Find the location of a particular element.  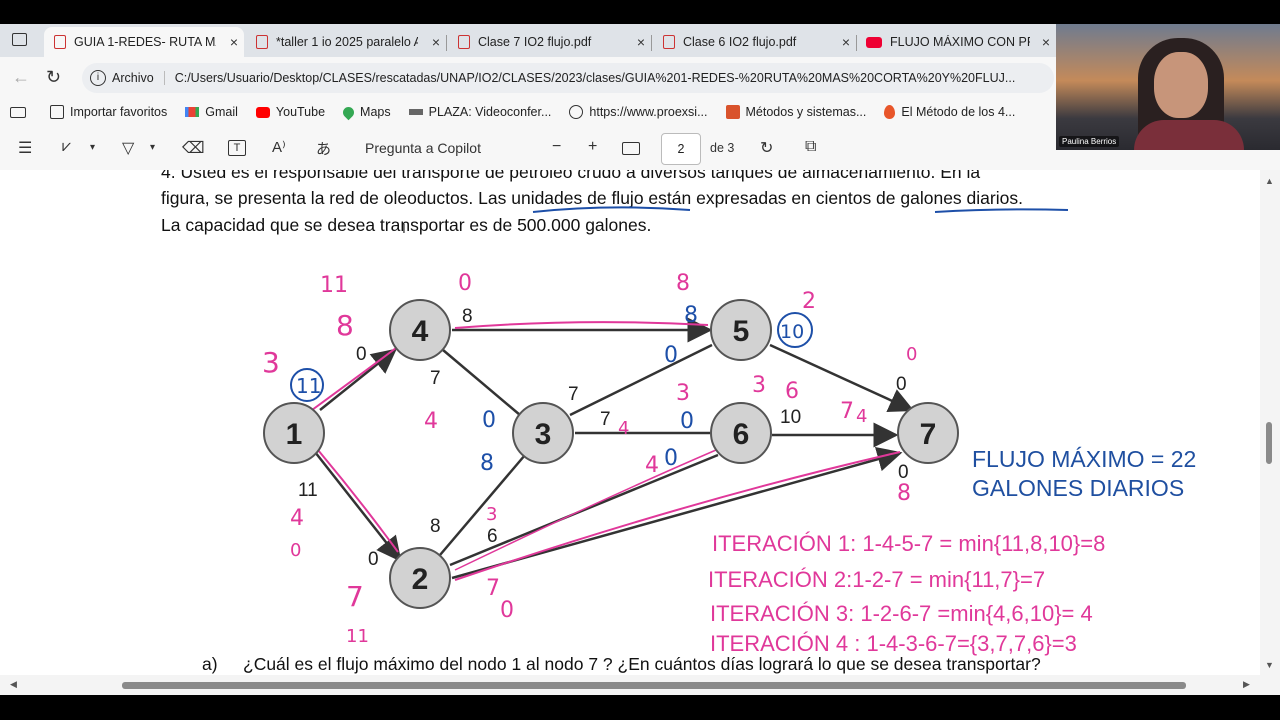

tab-clase6: Clase 6 IO2 flujo.pdf × is located at coordinates (755, 42).